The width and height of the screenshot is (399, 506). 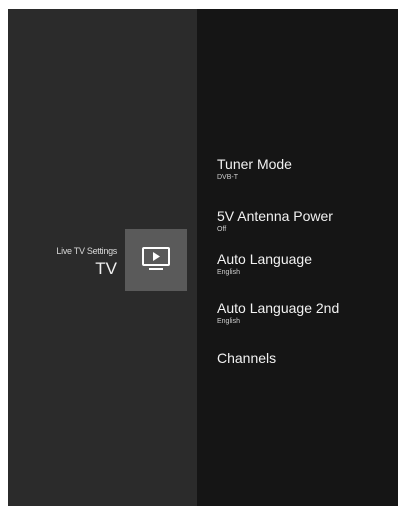 What do you see at coordinates (307, 169) in the screenshot?
I see `menu-item-tuner-mode: Tuner Mode DVB-T` at bounding box center [307, 169].